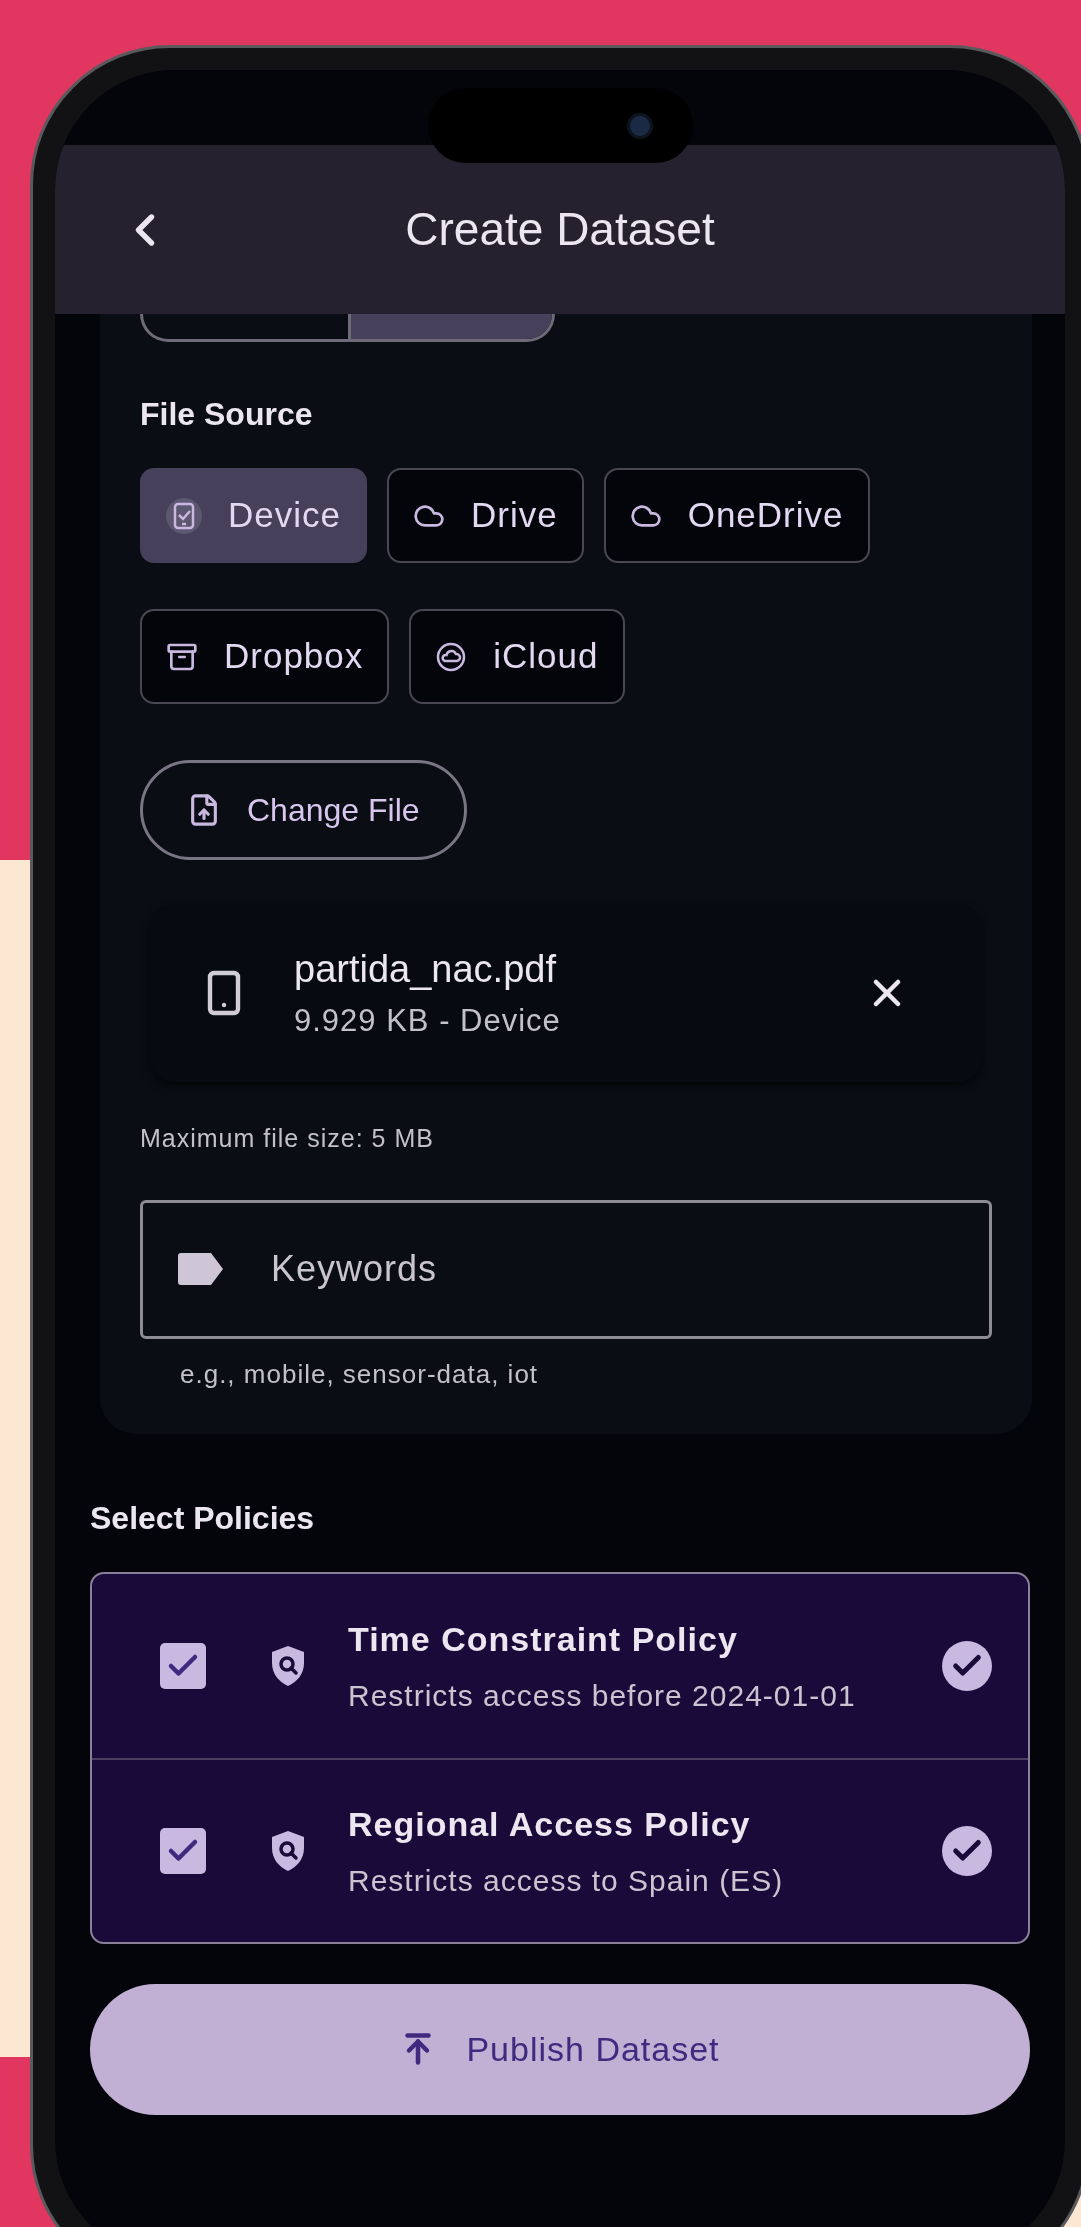 Image resolution: width=1081 pixels, height=2227 pixels. I want to click on policy-title: Regional Access Policy, so click(550, 1824).